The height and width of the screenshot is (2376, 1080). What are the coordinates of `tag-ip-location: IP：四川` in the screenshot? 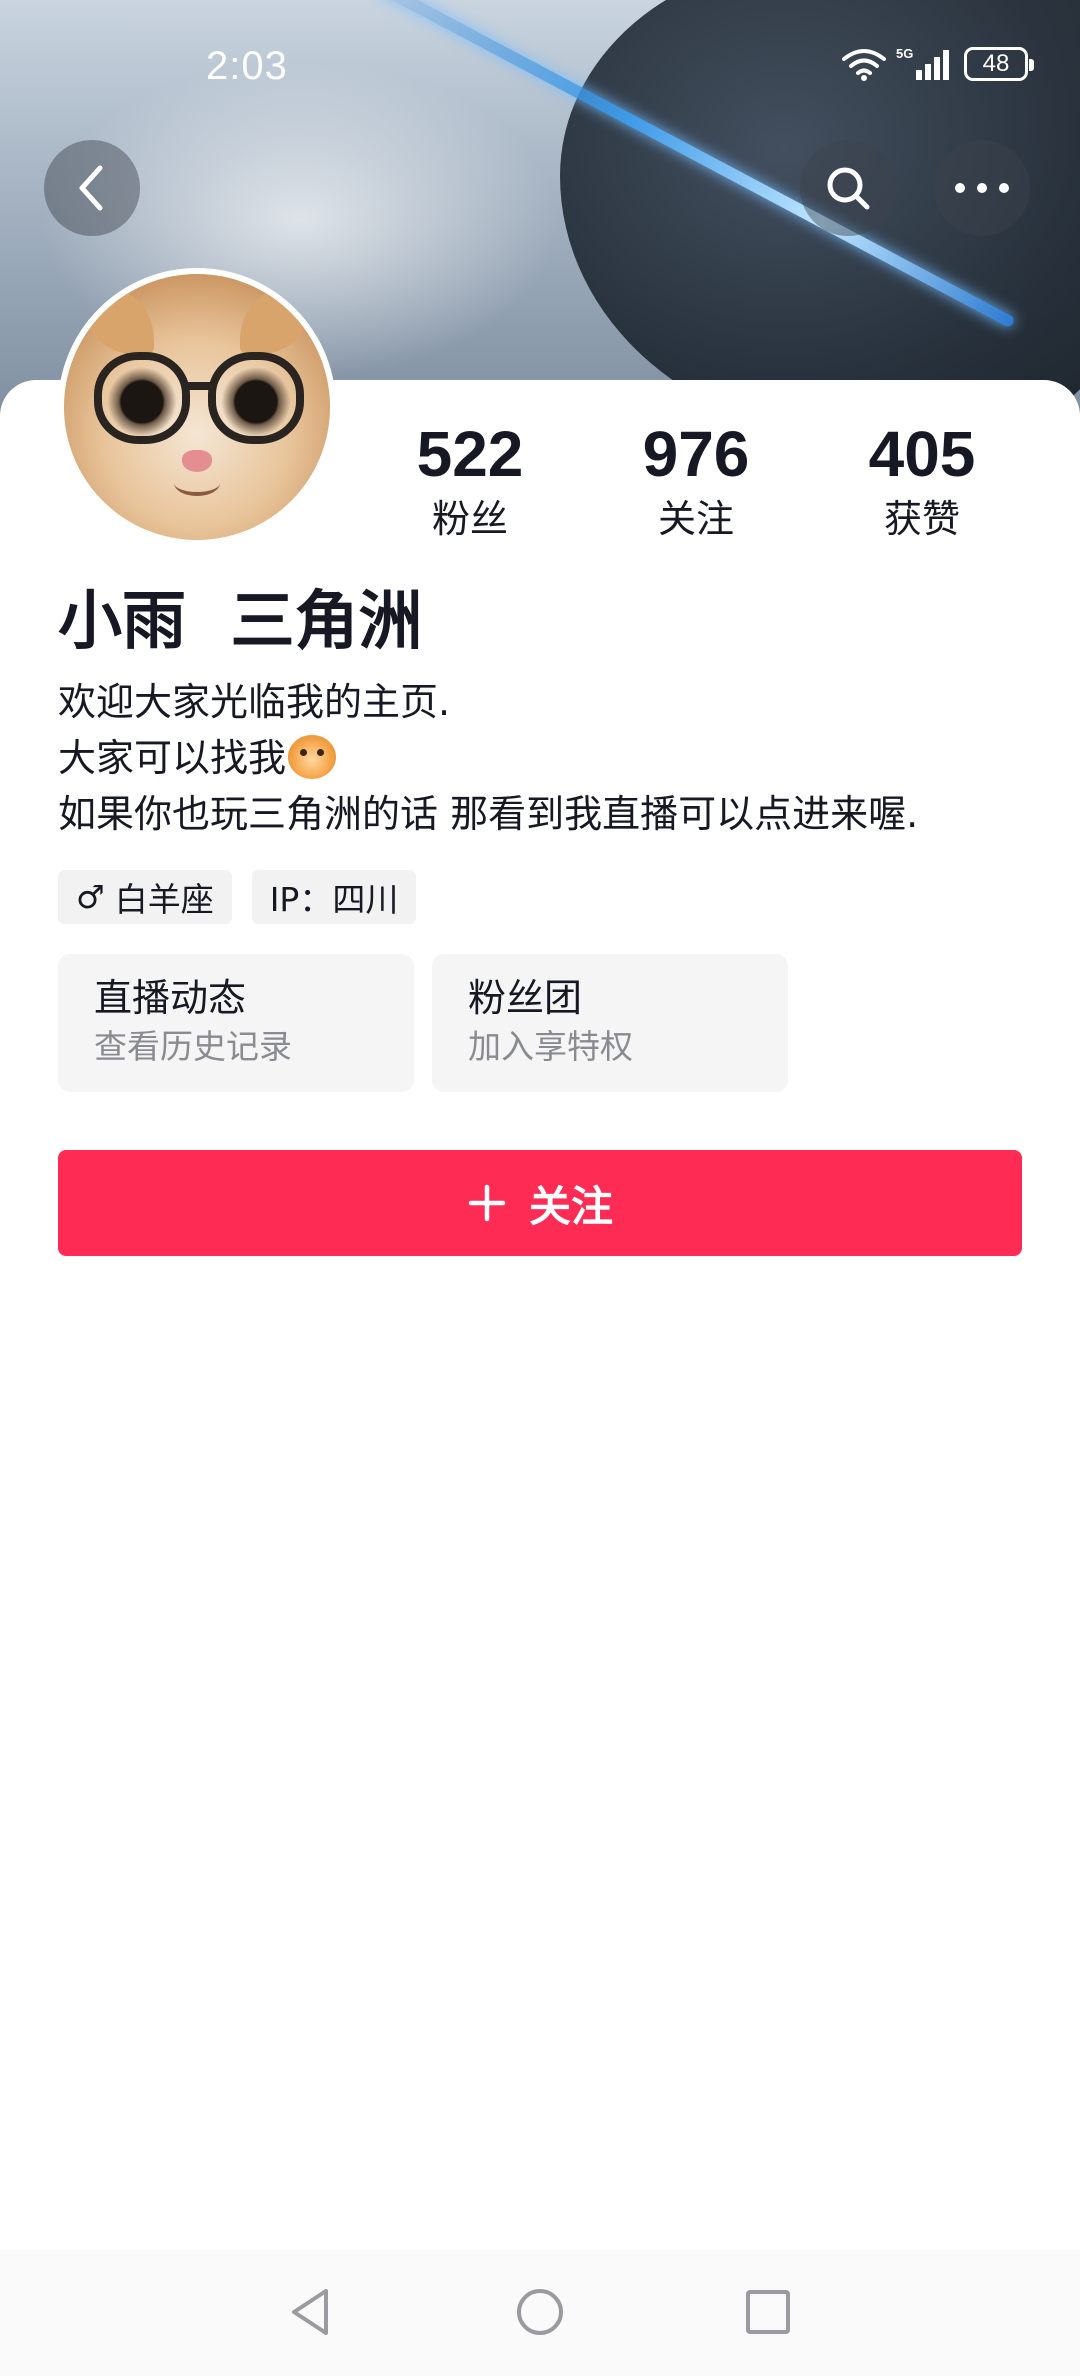 It's located at (334, 897).